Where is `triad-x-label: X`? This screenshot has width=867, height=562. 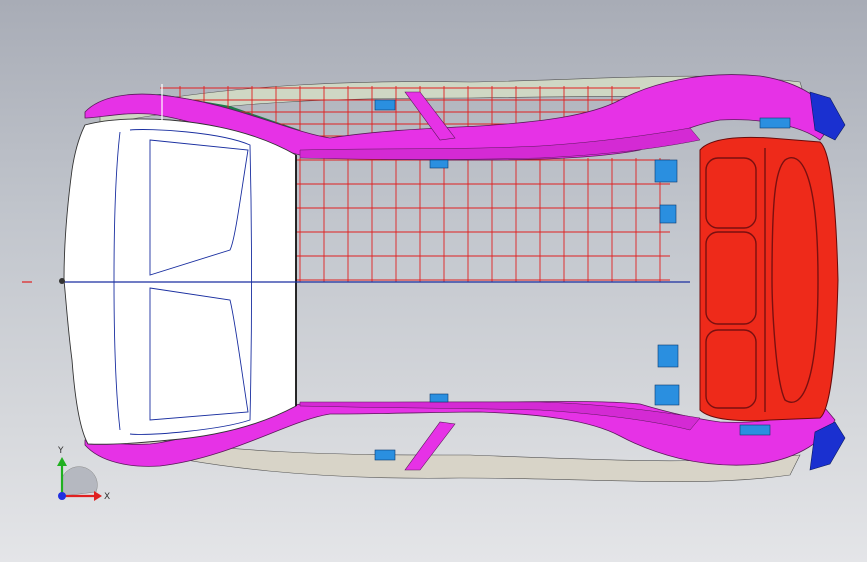
triad-x-label: X is located at coordinates (107, 497).